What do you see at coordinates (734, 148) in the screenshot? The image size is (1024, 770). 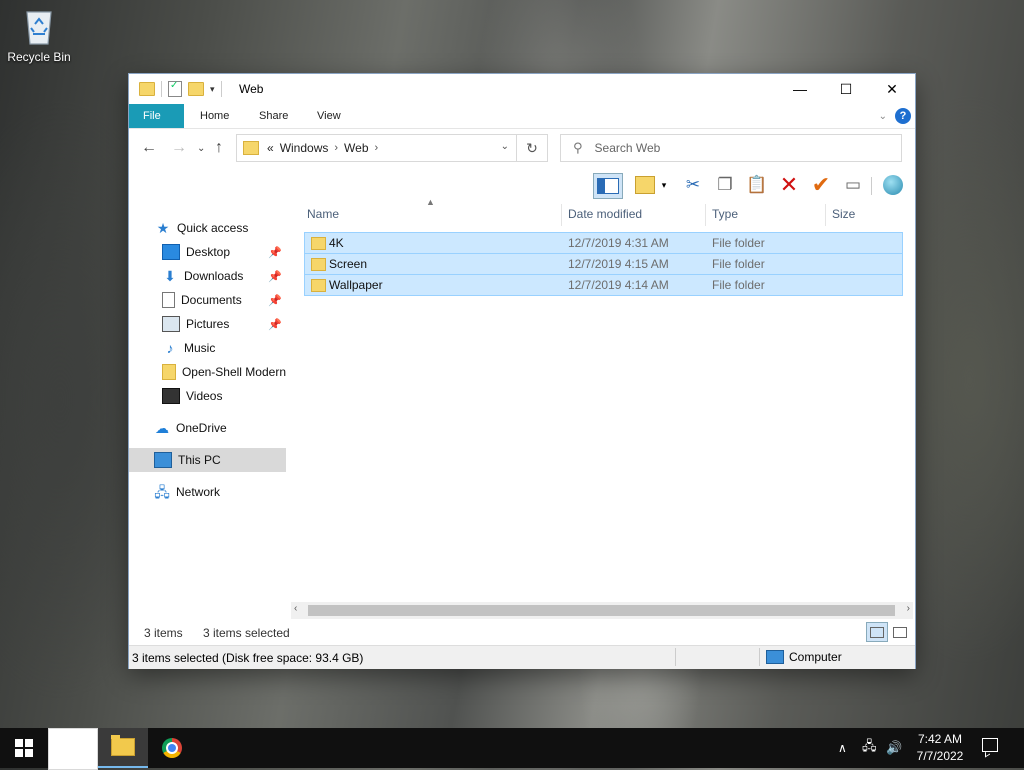 I see `search-input` at bounding box center [734, 148].